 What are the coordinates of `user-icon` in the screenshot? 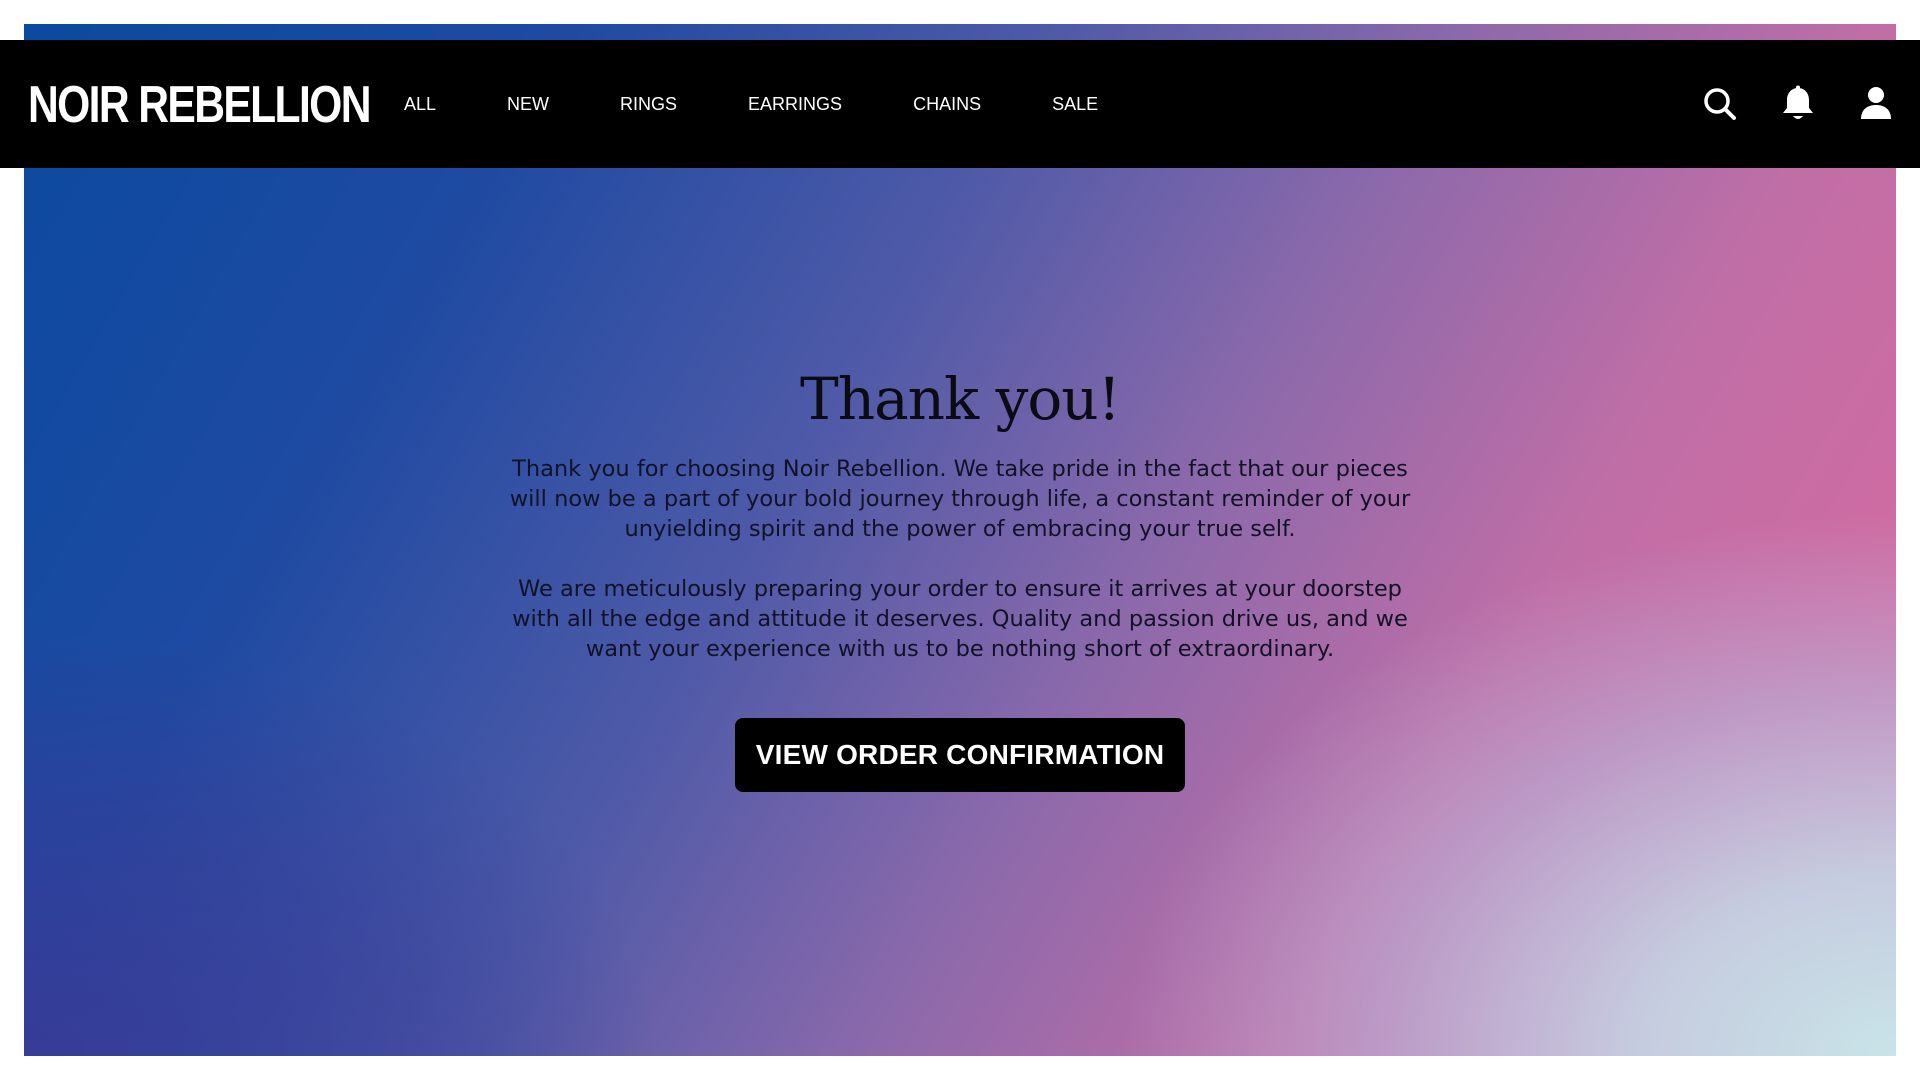 It's located at (1876, 104).